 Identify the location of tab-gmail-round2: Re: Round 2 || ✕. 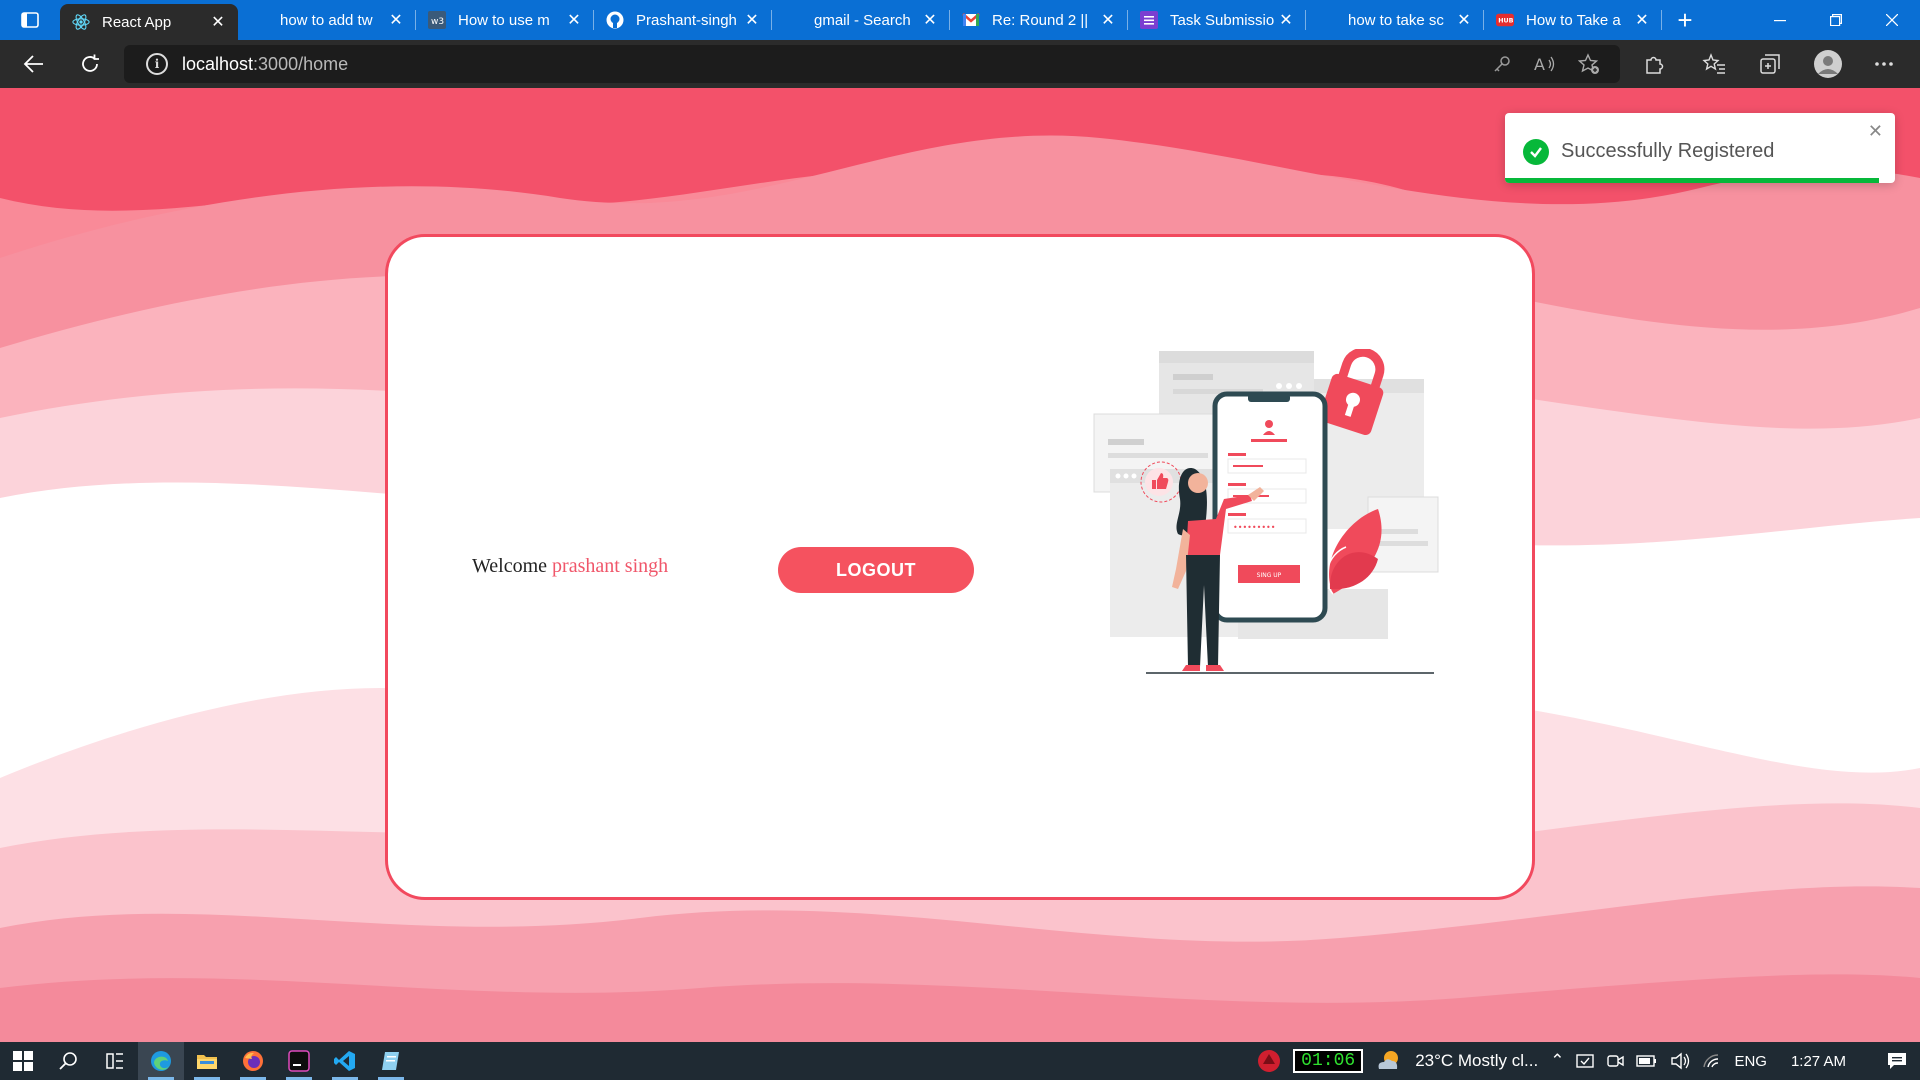
(1039, 20).